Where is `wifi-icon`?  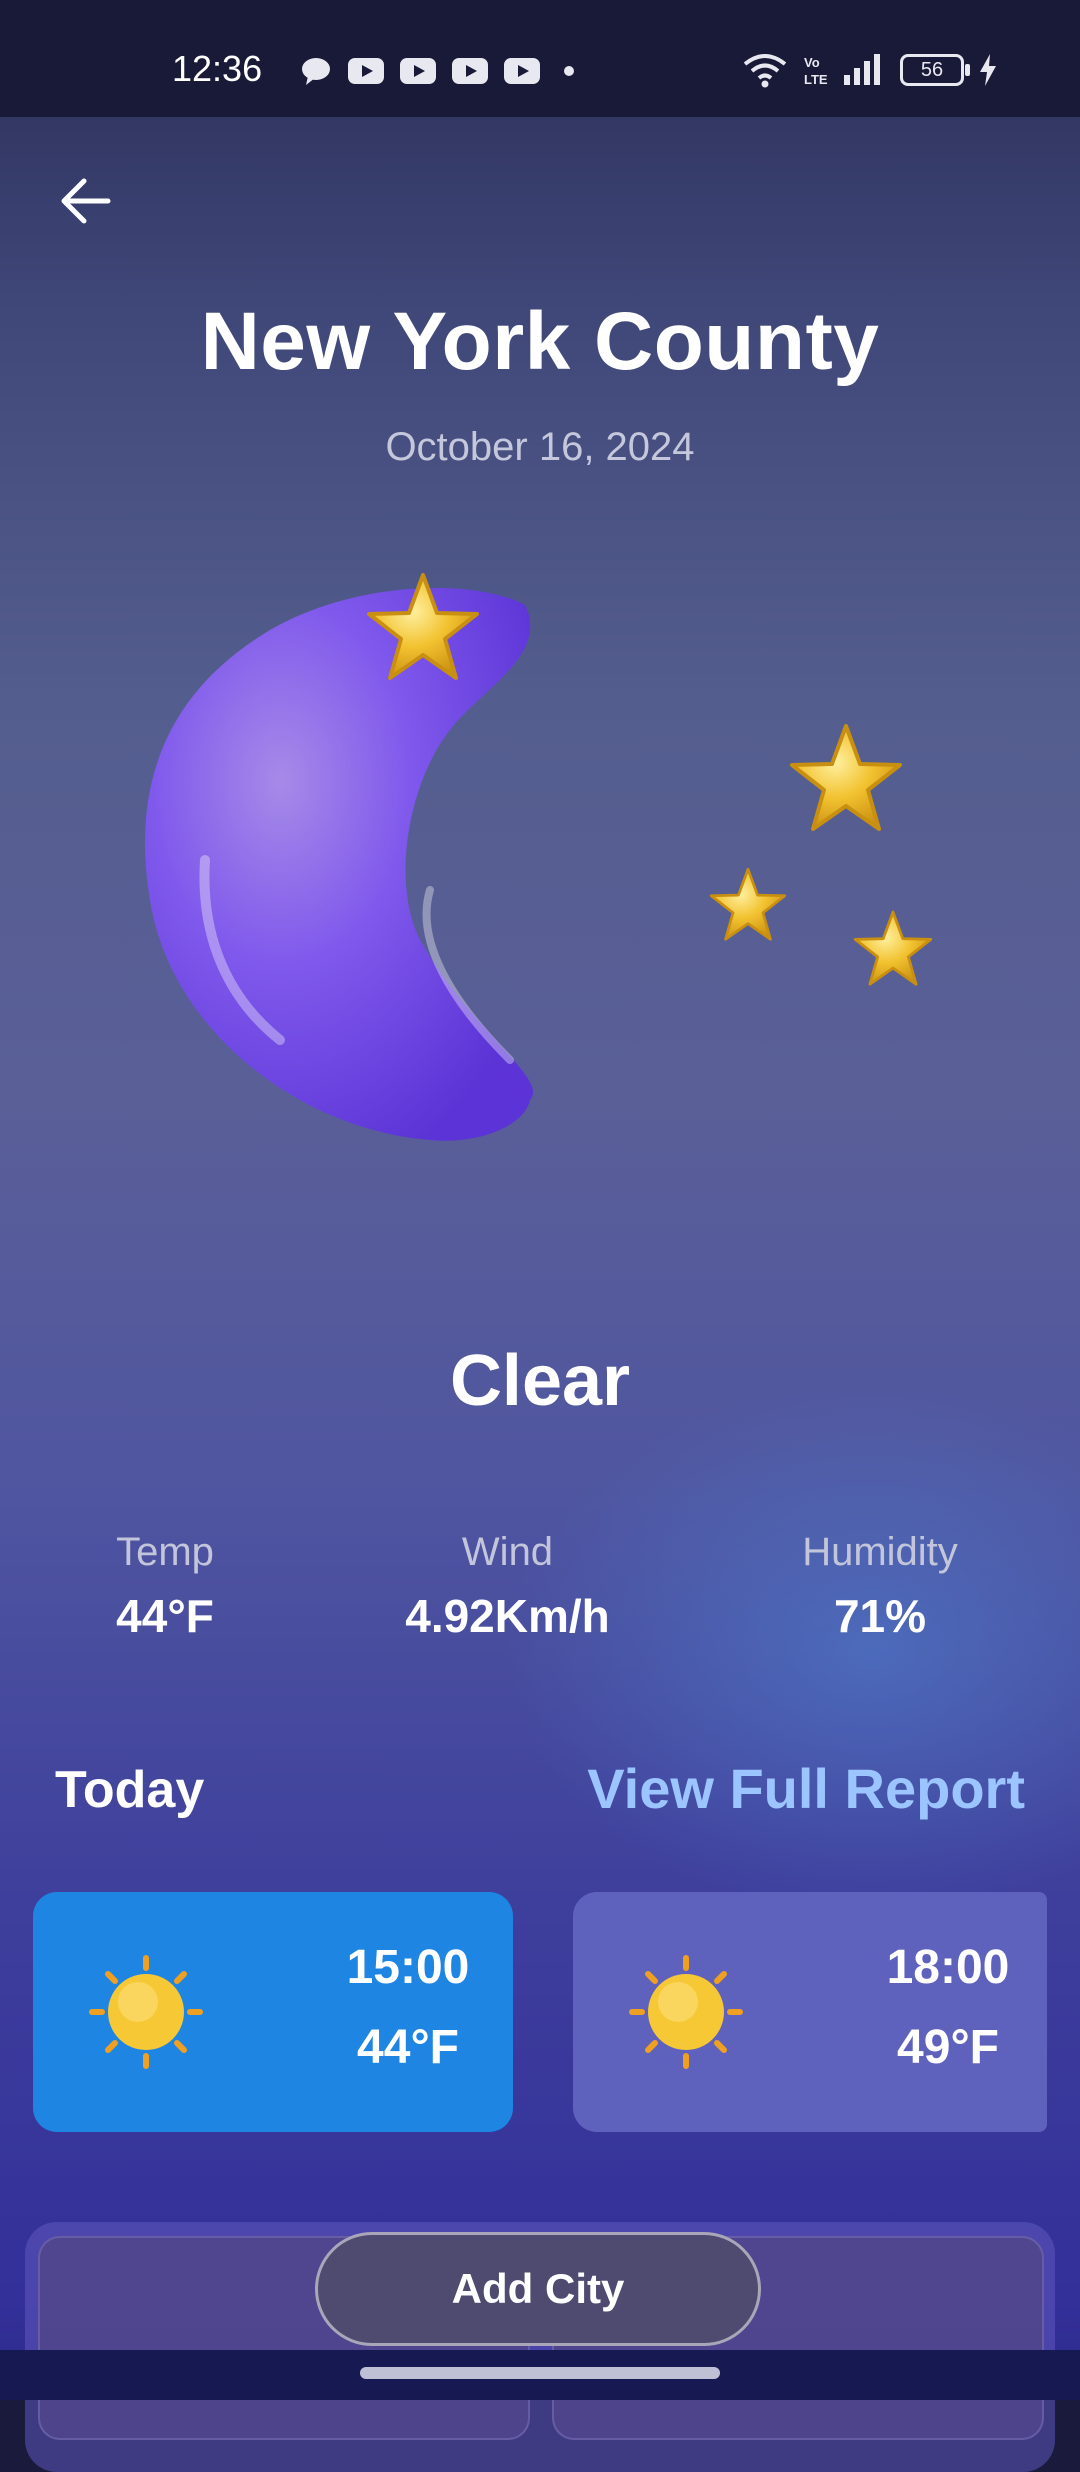
wifi-icon is located at coordinates (765, 71).